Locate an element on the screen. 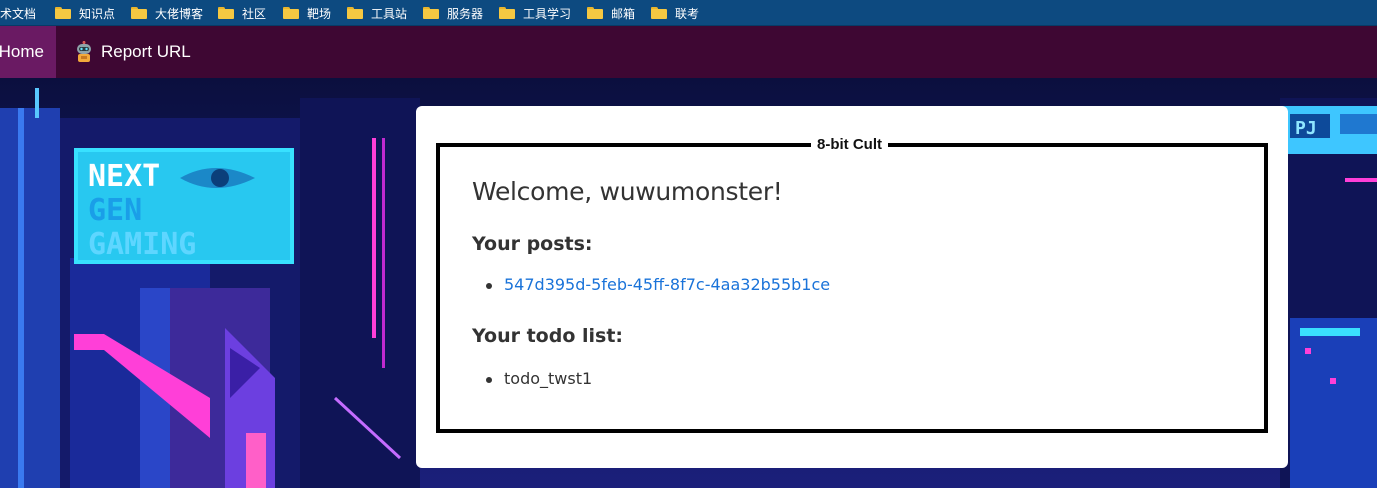 Image resolution: width=1377 pixels, height=488 pixels. badge-text: PJ is located at coordinates (1306, 128).